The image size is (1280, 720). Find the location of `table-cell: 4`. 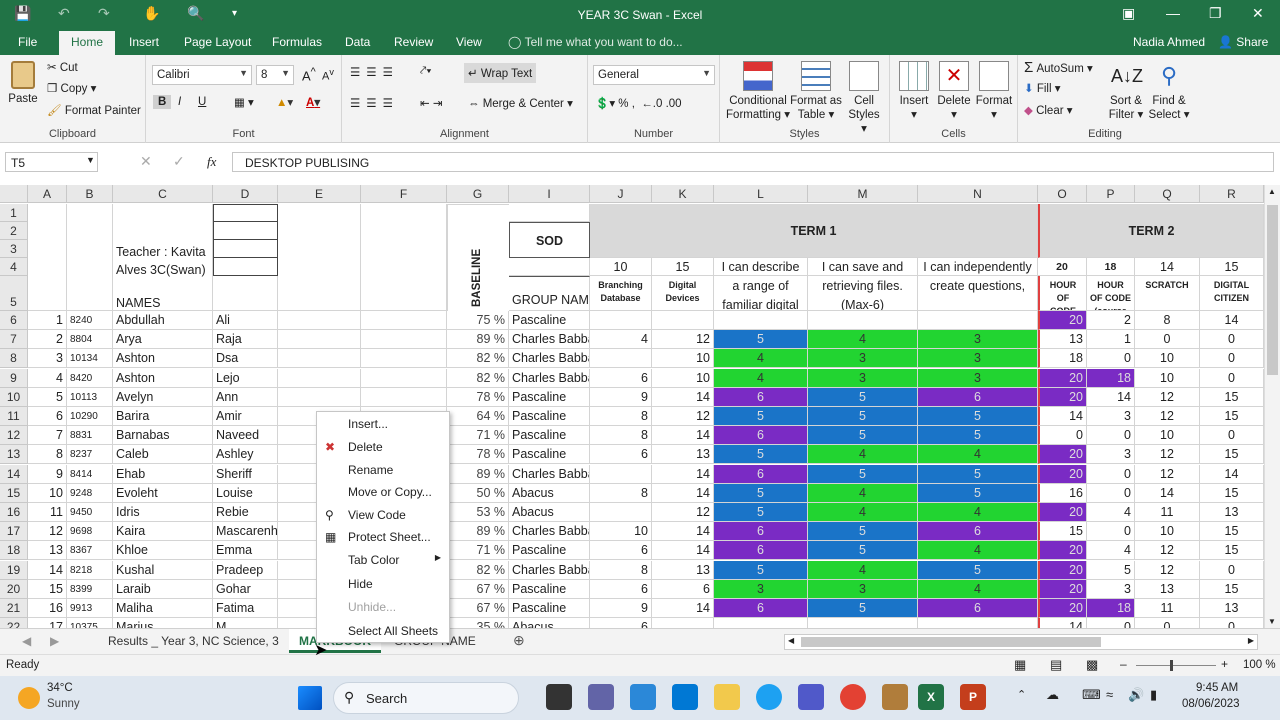

table-cell: 4 is located at coordinates (978, 551).